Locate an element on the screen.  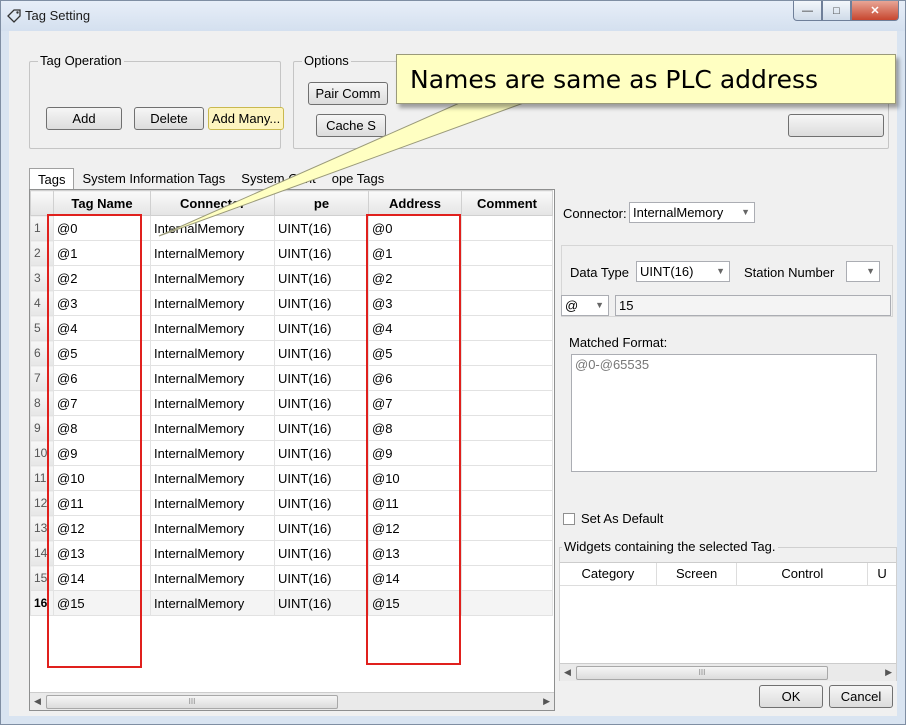
column-header-tag-name: Tag Name is located at coordinates (102, 203).